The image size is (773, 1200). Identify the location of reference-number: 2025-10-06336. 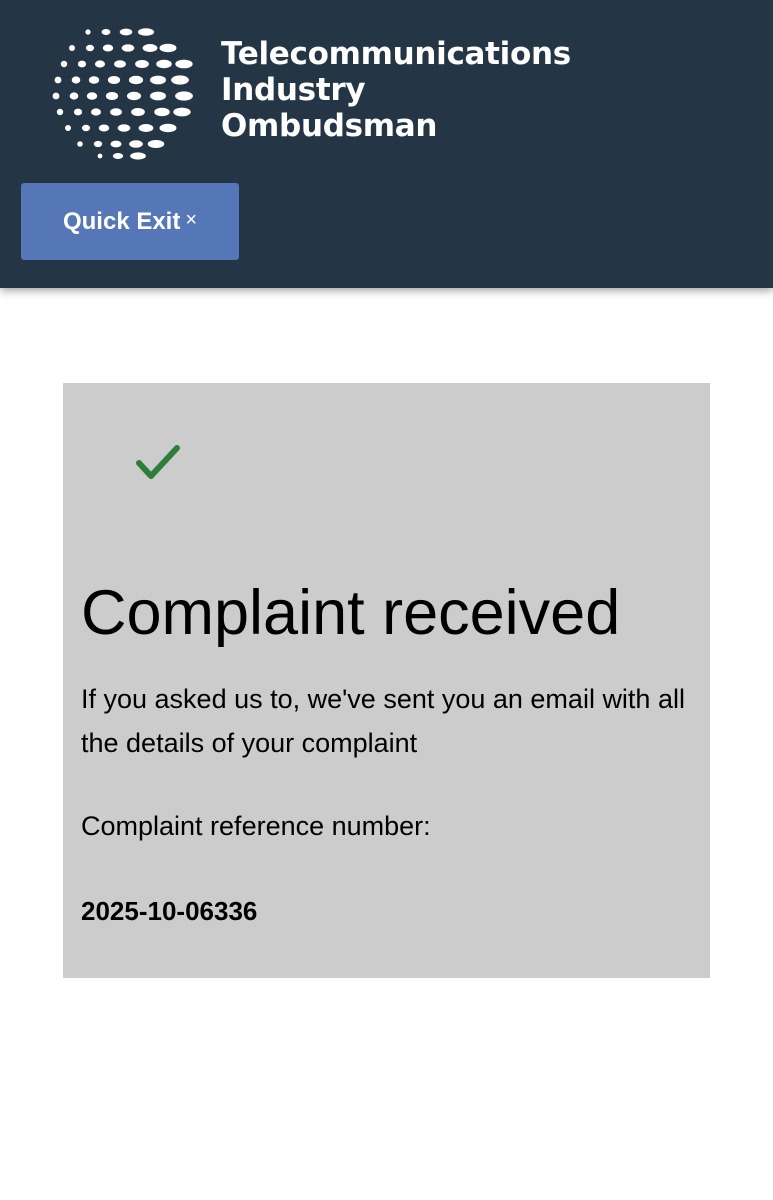
(169, 911).